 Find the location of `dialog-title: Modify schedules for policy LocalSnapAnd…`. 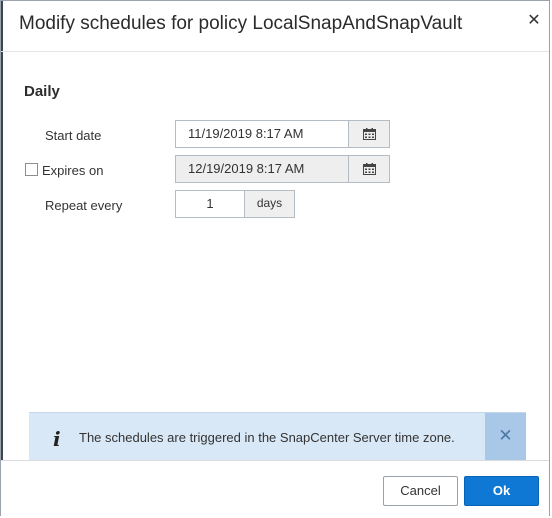

dialog-title: Modify schedules for policy LocalSnapAnd… is located at coordinates (241, 23).